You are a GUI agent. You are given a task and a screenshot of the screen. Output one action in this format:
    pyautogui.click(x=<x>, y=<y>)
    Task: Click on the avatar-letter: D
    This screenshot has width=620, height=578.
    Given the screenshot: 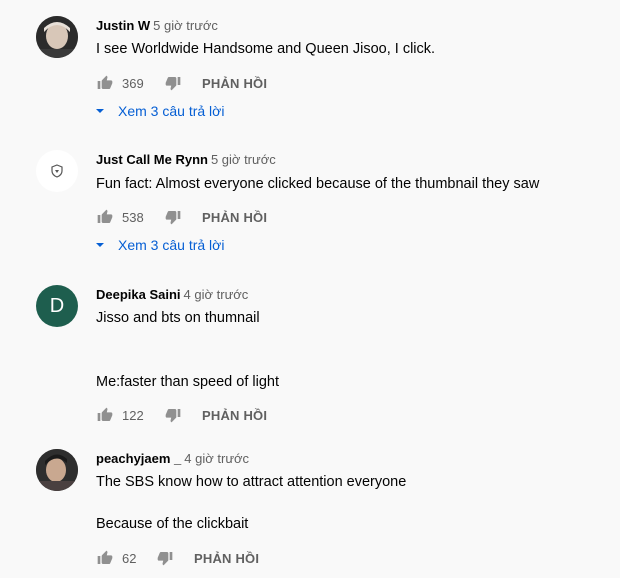 What is the action you would take?
    pyautogui.click(x=57, y=305)
    